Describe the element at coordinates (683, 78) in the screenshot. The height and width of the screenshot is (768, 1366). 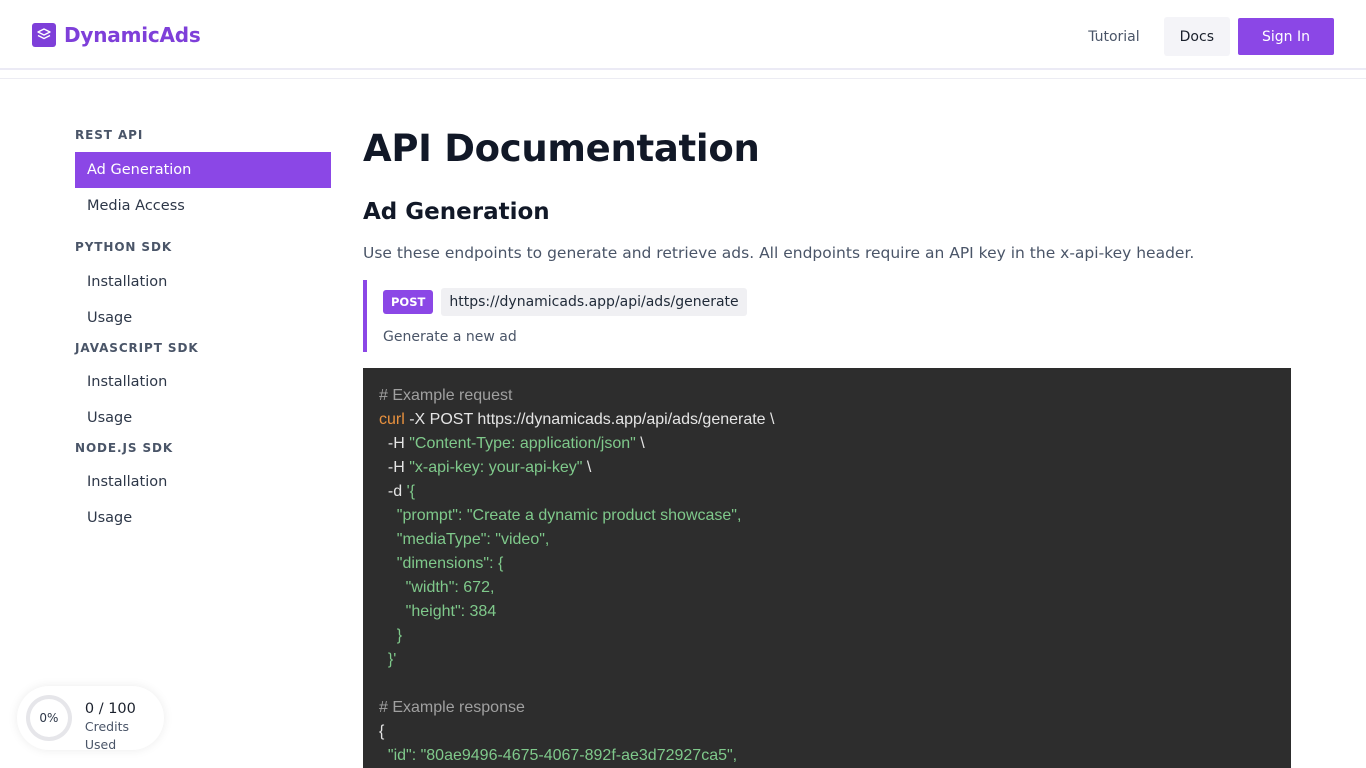
I see `header-divider` at that location.